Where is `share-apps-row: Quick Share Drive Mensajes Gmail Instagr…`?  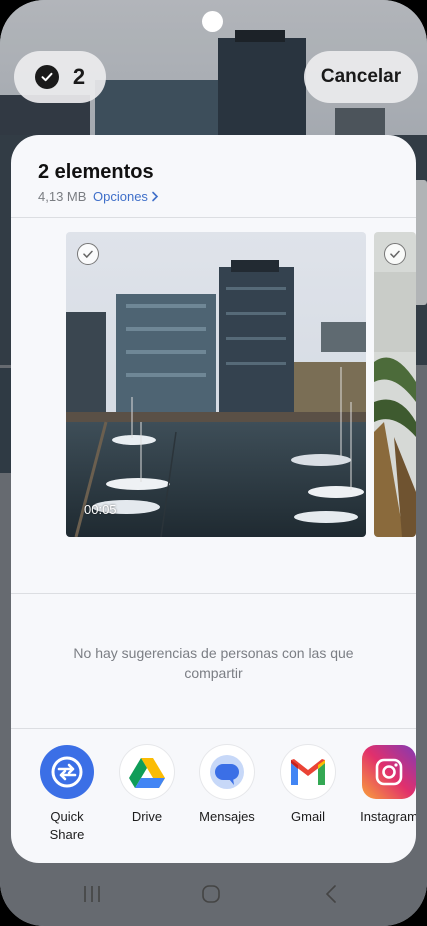 share-apps-row: Quick Share Drive Mensajes Gmail Instagr… is located at coordinates (213, 804).